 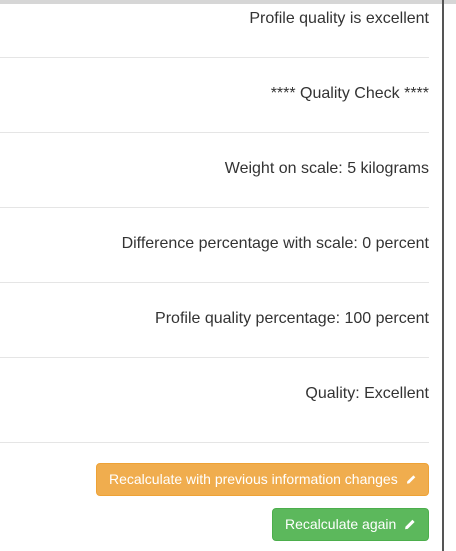 What do you see at coordinates (292, 318) in the screenshot?
I see `profile-percentage-text: Profile quality percentage: 100 percent` at bounding box center [292, 318].